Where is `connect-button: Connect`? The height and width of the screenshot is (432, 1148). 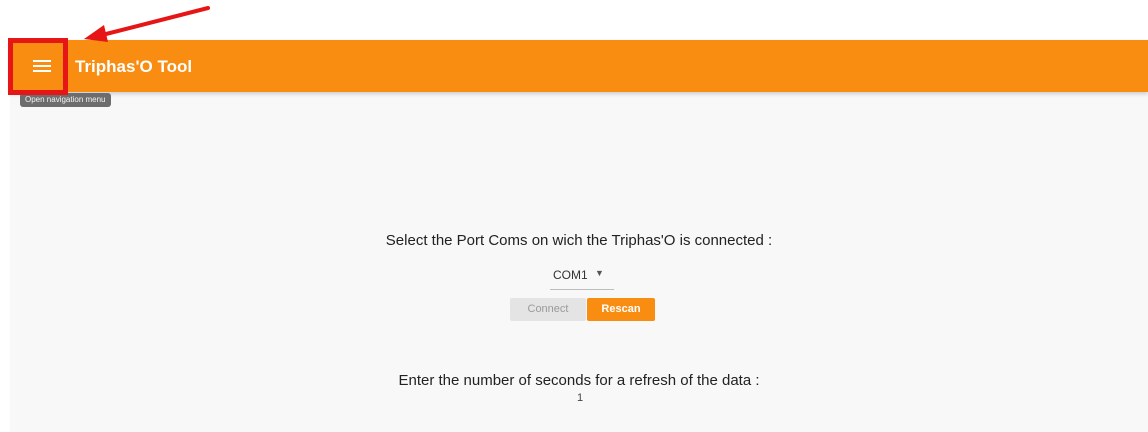
connect-button: Connect is located at coordinates (548, 309).